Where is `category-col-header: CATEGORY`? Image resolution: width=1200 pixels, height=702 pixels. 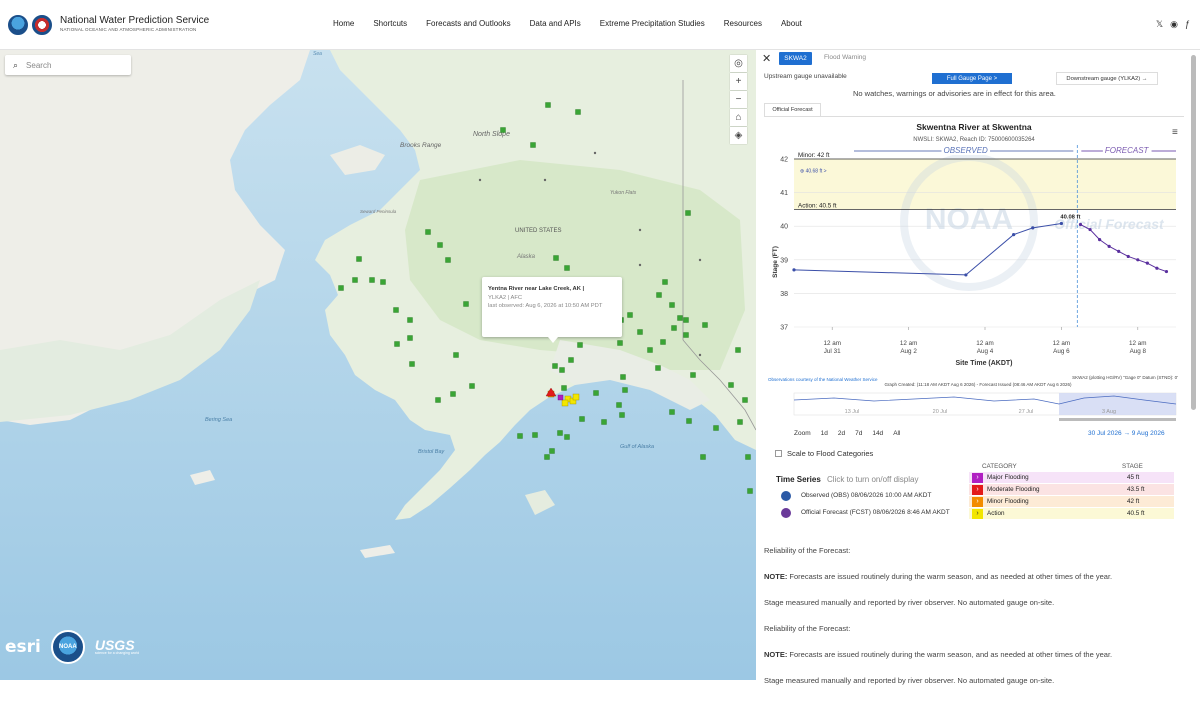 category-col-header: CATEGORY is located at coordinates (999, 466).